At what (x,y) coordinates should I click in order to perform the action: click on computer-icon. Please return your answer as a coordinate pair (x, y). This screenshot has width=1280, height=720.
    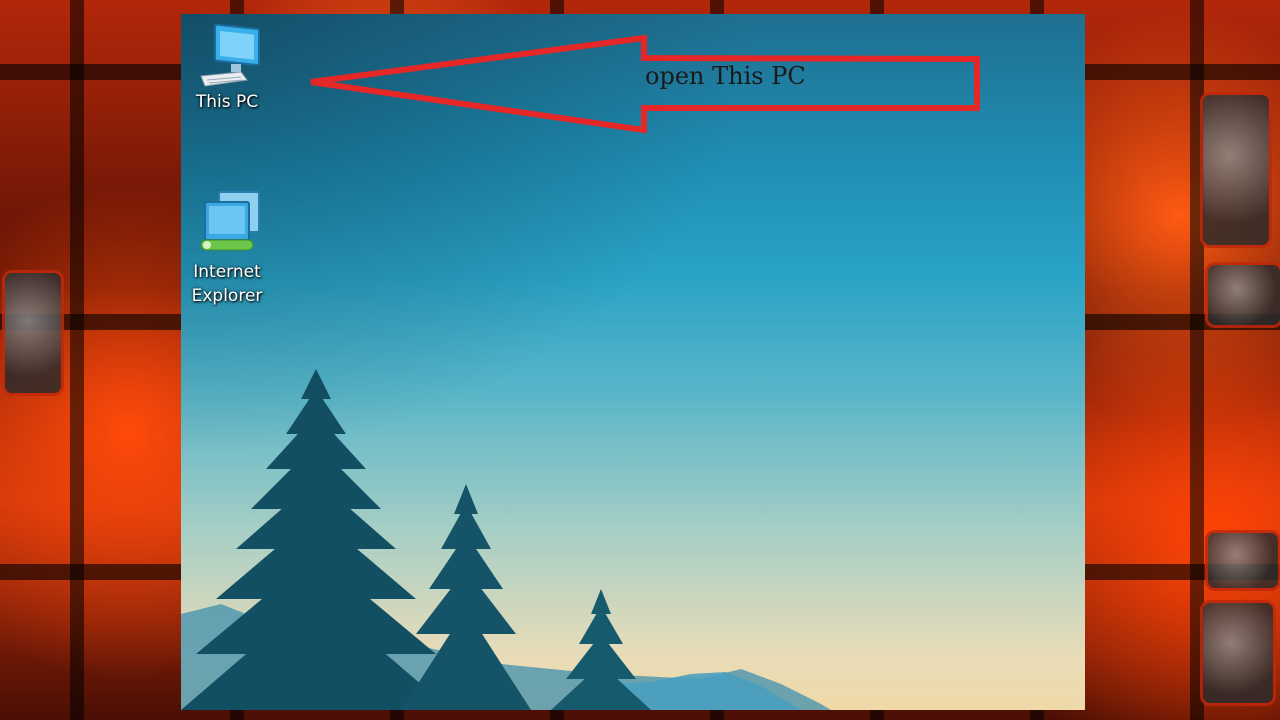
    Looking at the image, I should click on (227, 55).